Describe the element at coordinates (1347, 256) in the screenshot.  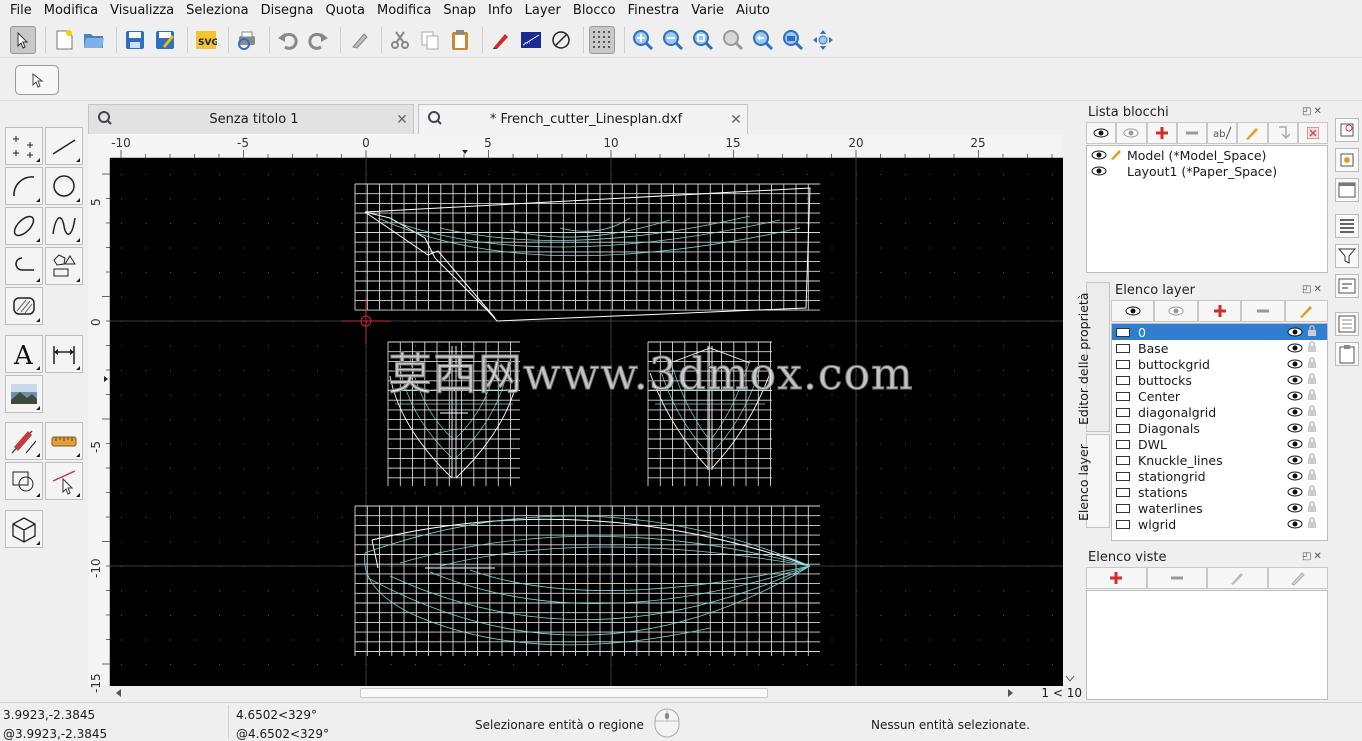
I see `filter-dock-toggle-icon` at that location.